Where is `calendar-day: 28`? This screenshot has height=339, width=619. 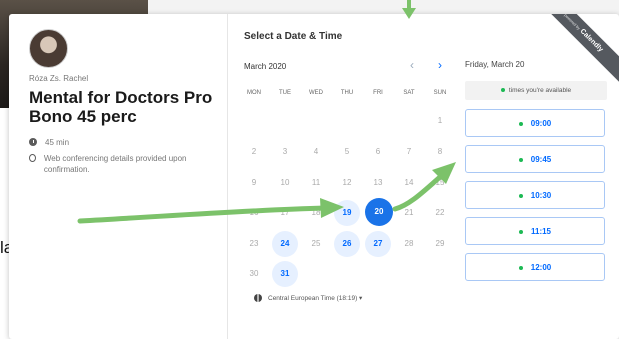 calendar-day: 28 is located at coordinates (409, 243).